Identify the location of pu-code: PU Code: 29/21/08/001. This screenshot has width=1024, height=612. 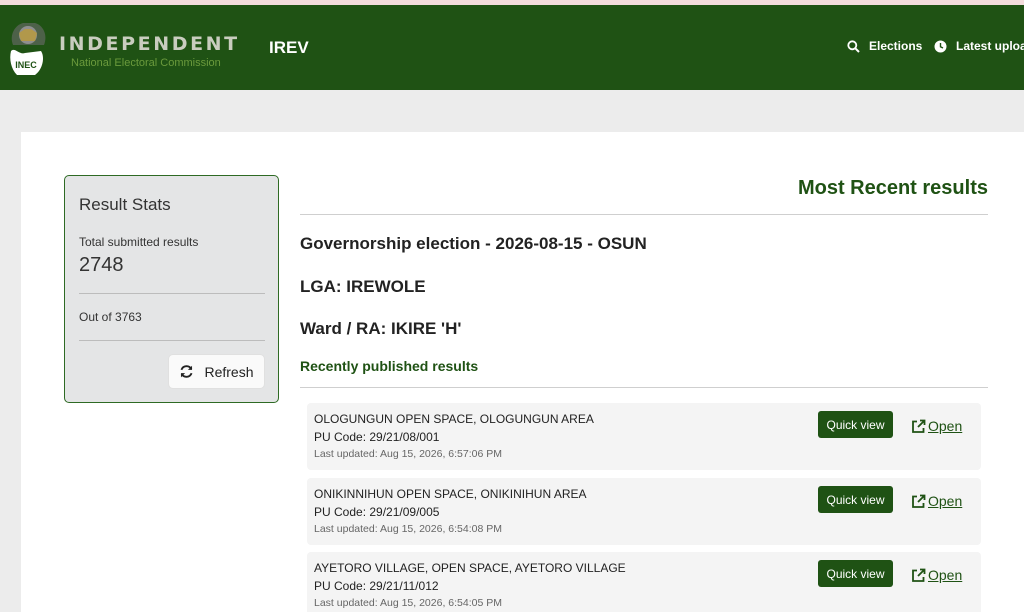
(377, 437).